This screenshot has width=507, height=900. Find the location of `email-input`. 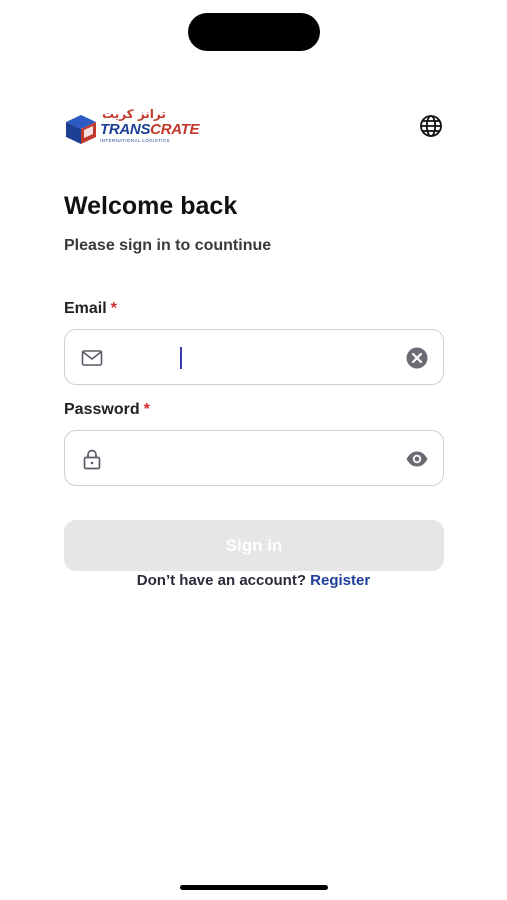

email-input is located at coordinates (255, 357).